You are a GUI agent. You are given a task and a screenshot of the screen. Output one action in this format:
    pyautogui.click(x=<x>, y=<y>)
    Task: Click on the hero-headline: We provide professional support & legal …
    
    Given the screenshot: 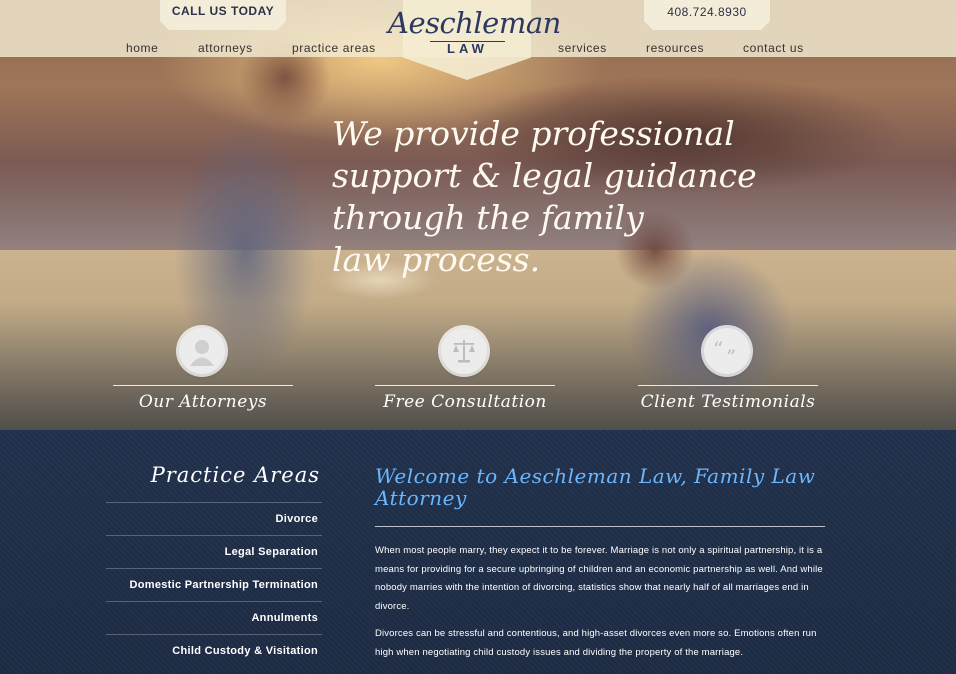 What is the action you would take?
    pyautogui.click(x=544, y=197)
    